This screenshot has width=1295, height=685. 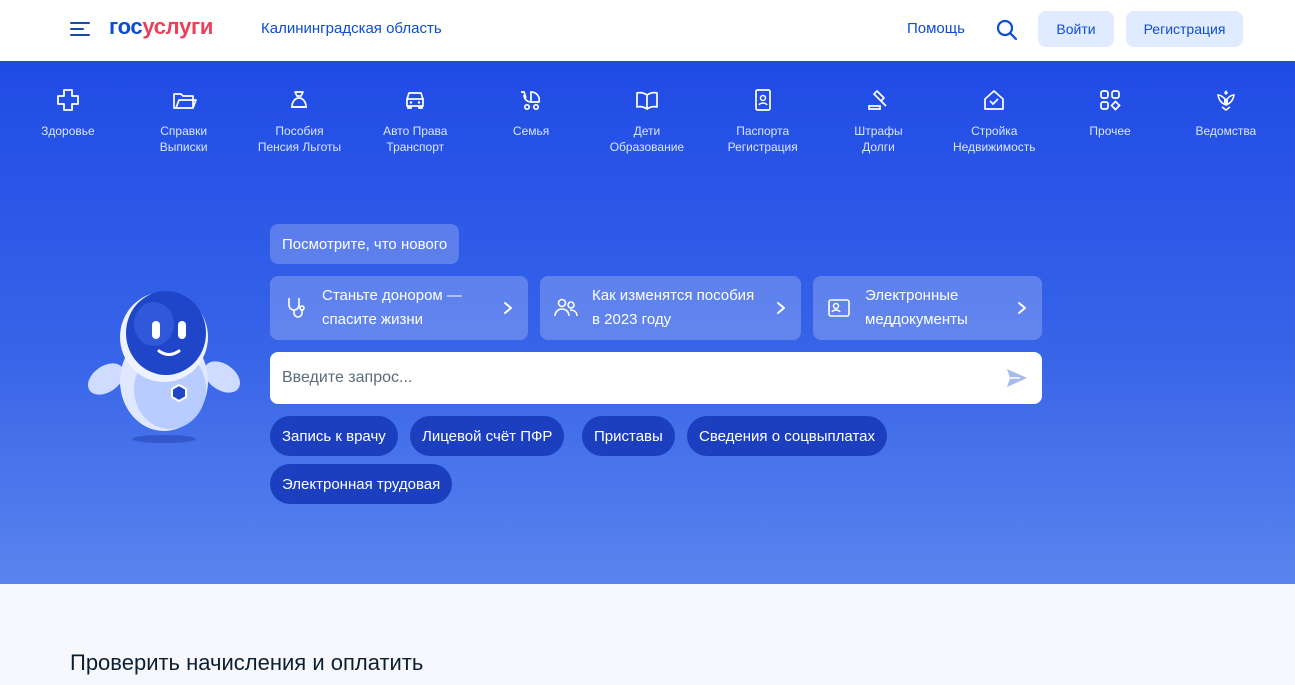 What do you see at coordinates (994, 121) in the screenshot?
I see `category-realestate: Стройка Недвижимость` at bounding box center [994, 121].